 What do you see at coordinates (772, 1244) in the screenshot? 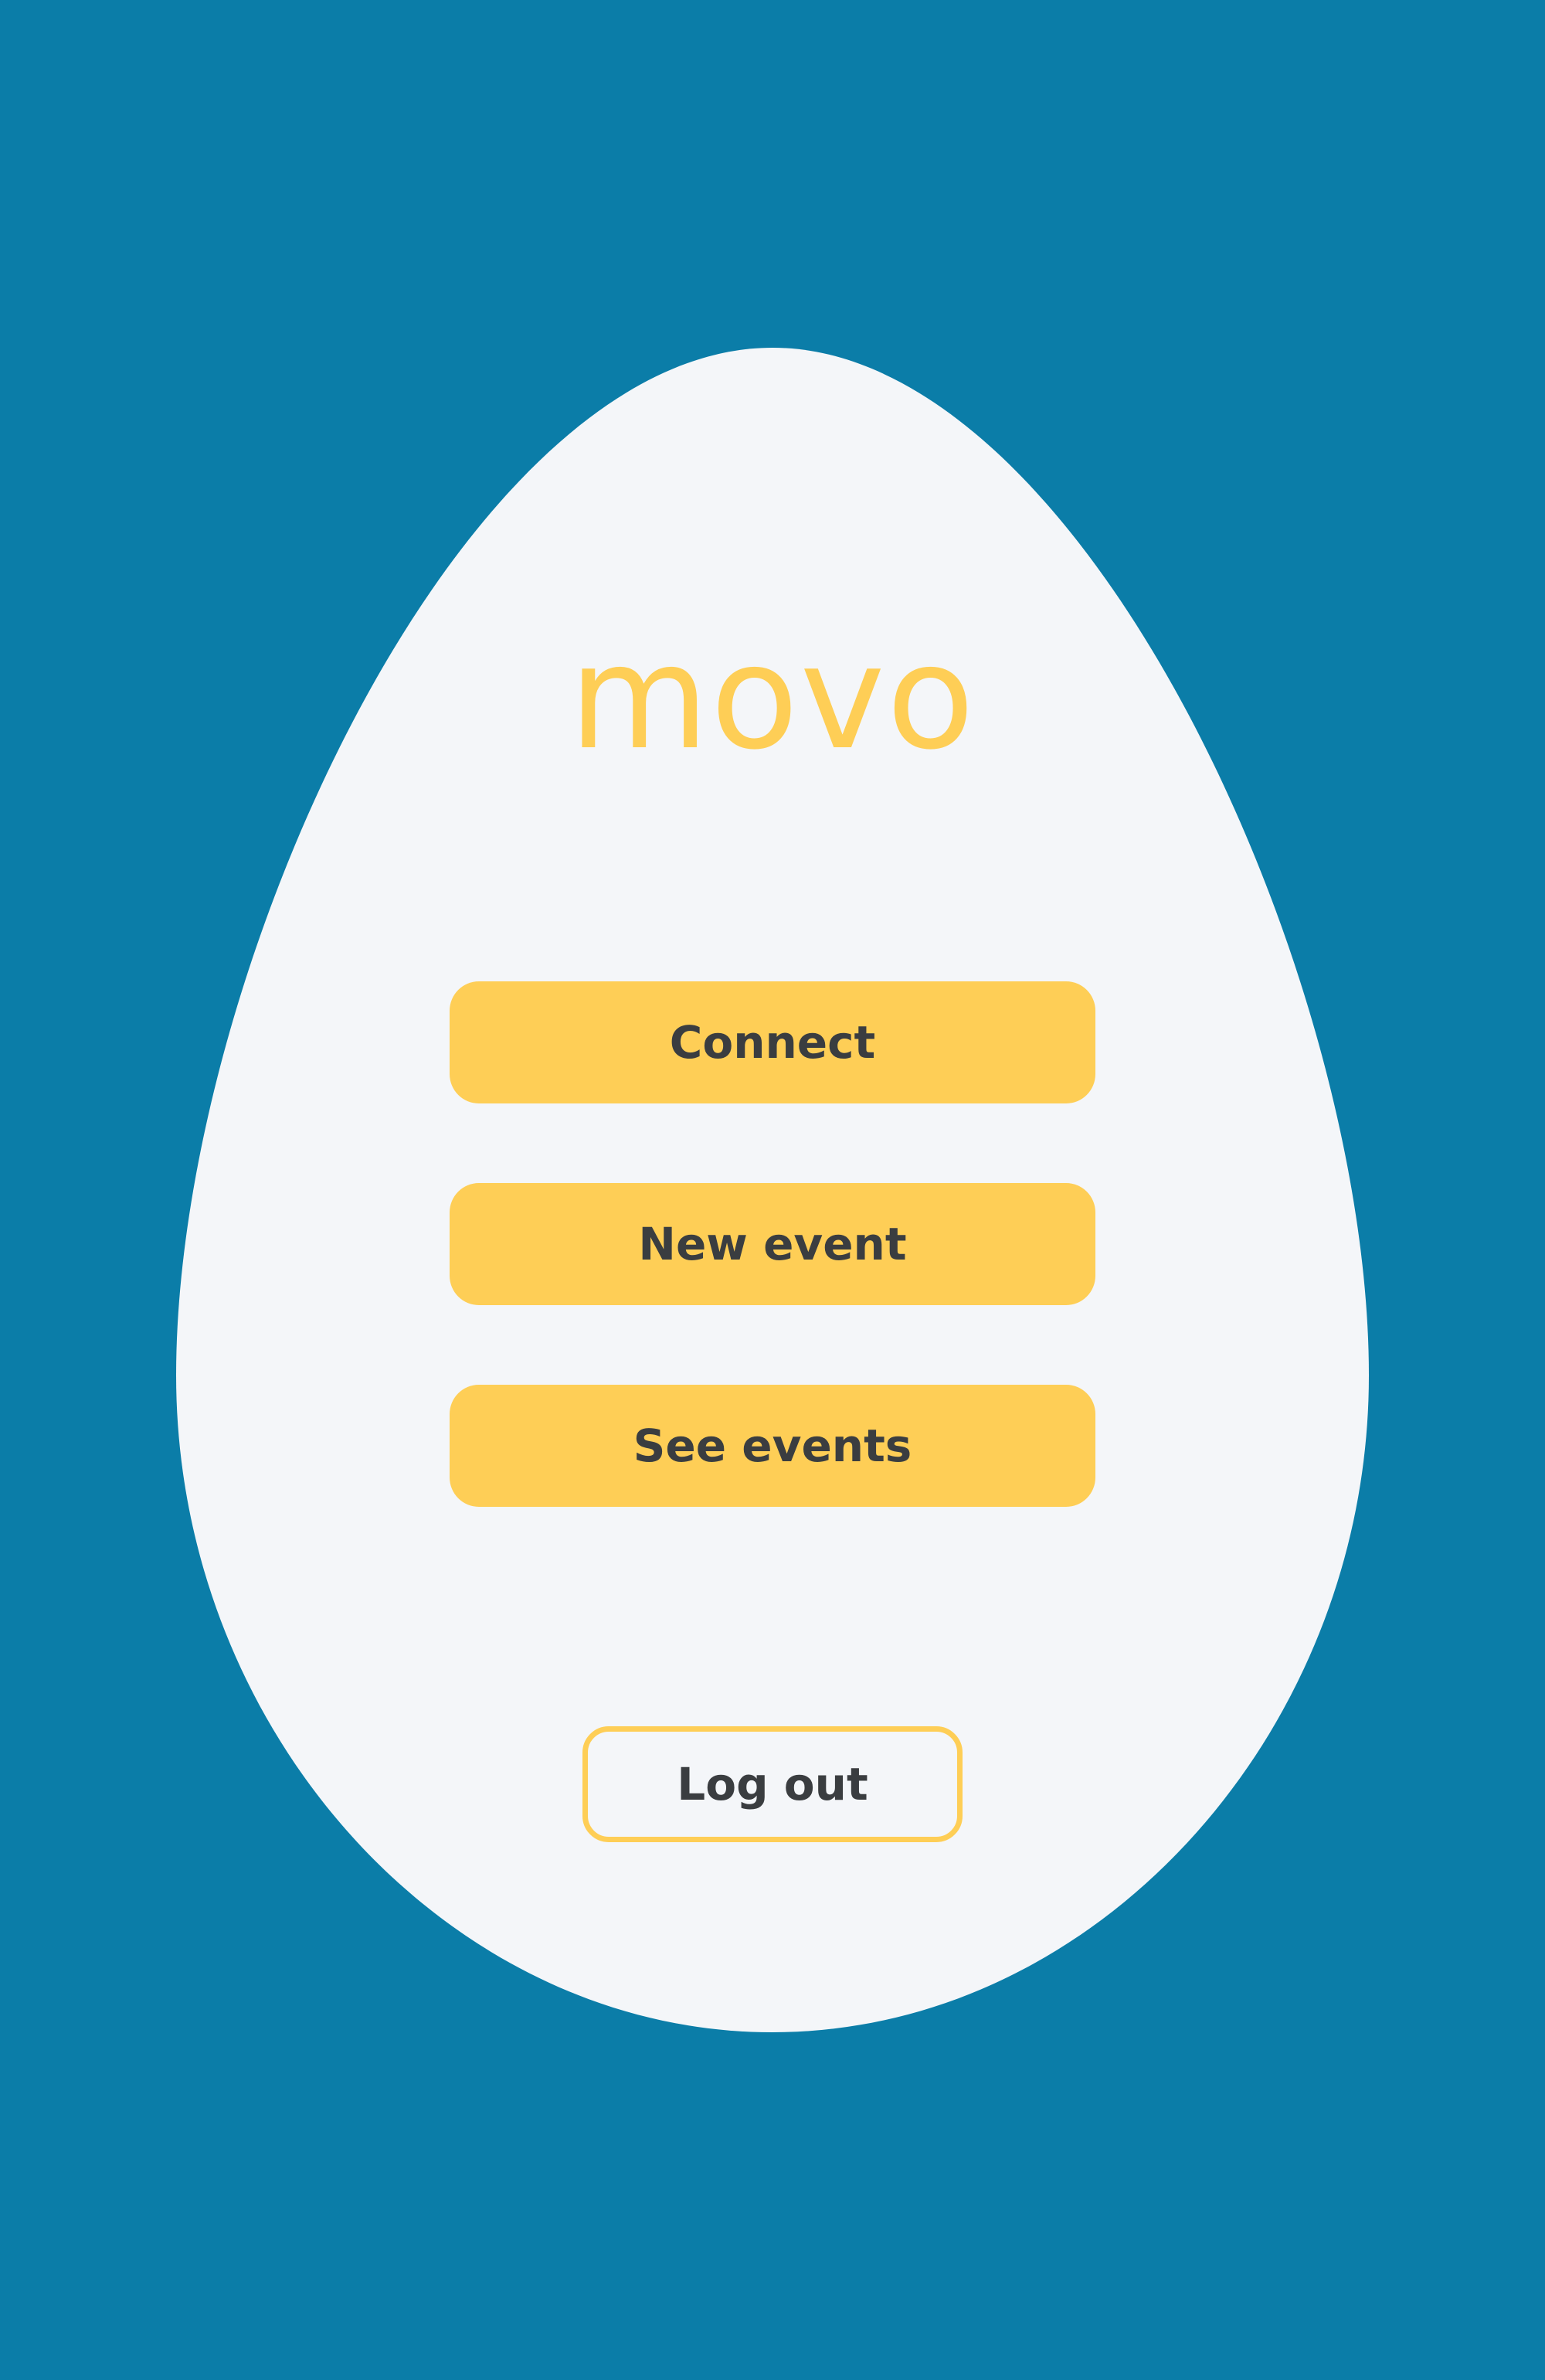
I see `new-event-button: New event` at bounding box center [772, 1244].